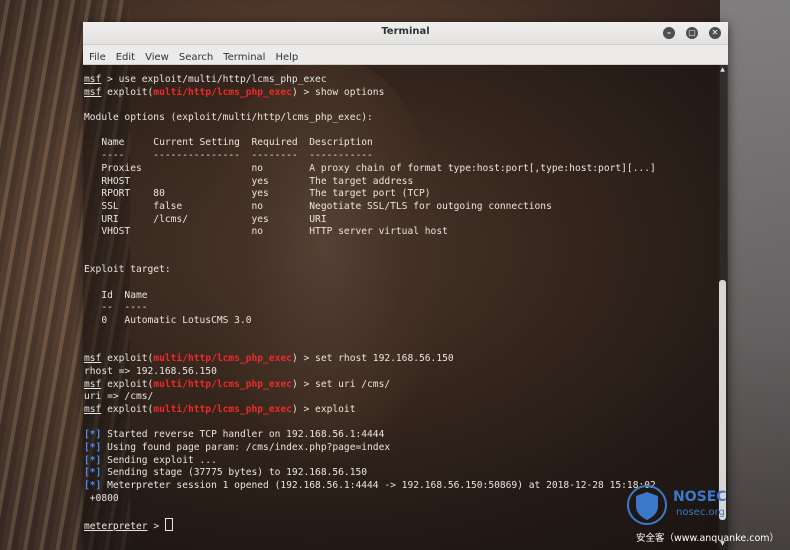 The height and width of the screenshot is (550, 790). I want to click on window-title: Terminal, so click(405, 31).